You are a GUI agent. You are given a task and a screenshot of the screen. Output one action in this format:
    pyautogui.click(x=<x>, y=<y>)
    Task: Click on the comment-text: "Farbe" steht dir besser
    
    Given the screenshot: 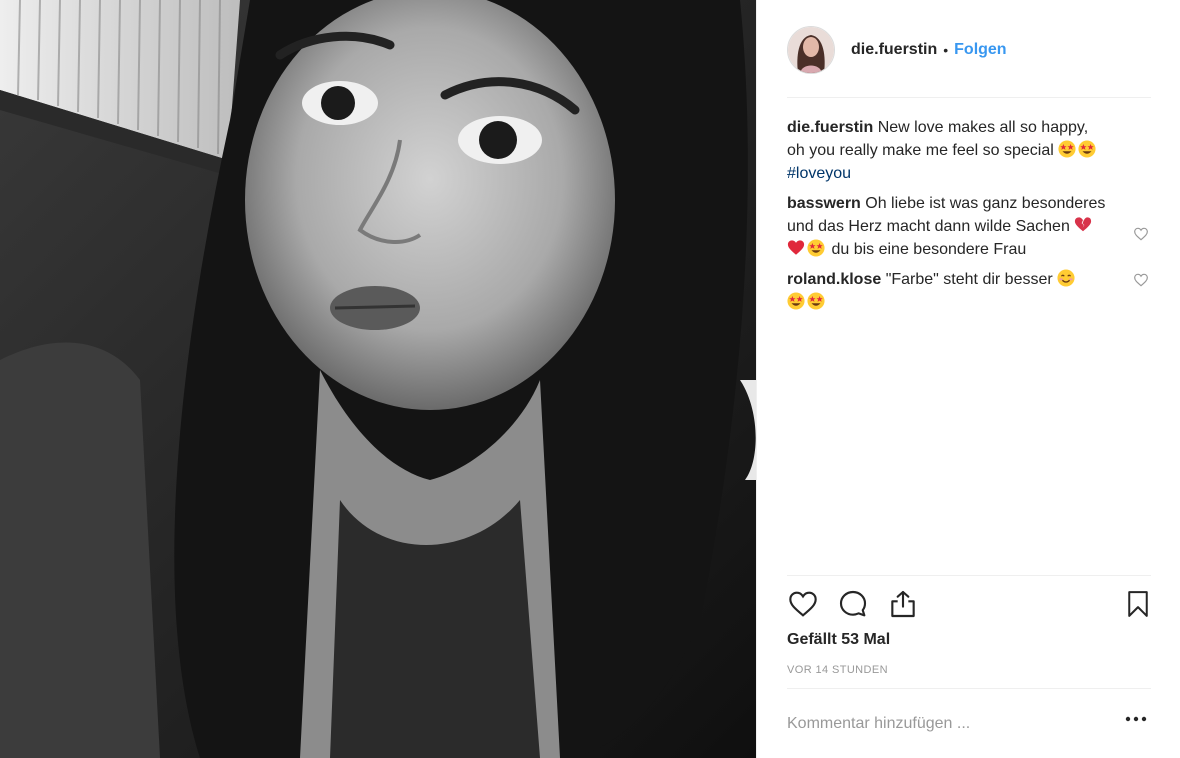 What is the action you would take?
    pyautogui.click(x=969, y=279)
    